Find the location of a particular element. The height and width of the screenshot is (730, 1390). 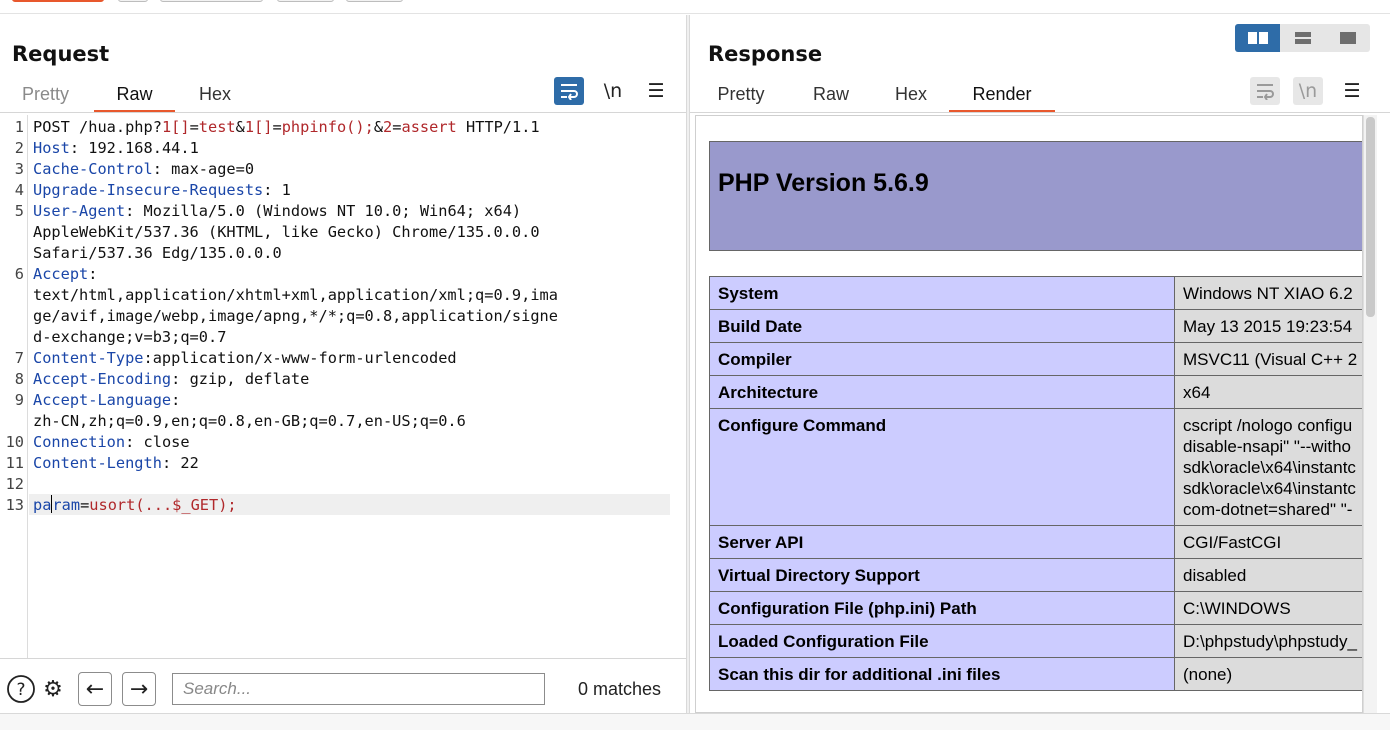

phpinfo-label: Configuration File (php.ini) Path is located at coordinates (942, 608).